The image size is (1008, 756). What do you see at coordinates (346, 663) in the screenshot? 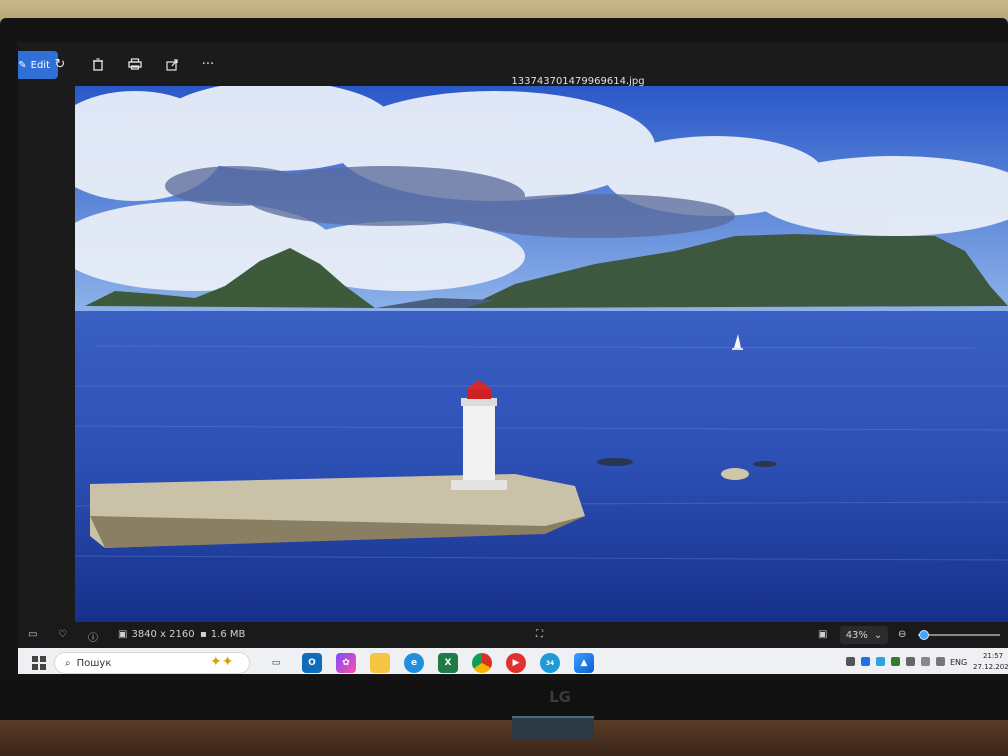
I see `copilot-icon: ✿` at bounding box center [346, 663].